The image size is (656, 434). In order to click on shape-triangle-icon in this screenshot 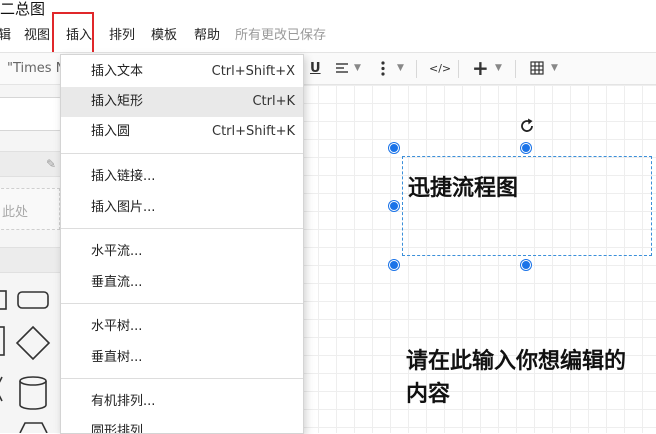, I will do `click(1, 389)`.